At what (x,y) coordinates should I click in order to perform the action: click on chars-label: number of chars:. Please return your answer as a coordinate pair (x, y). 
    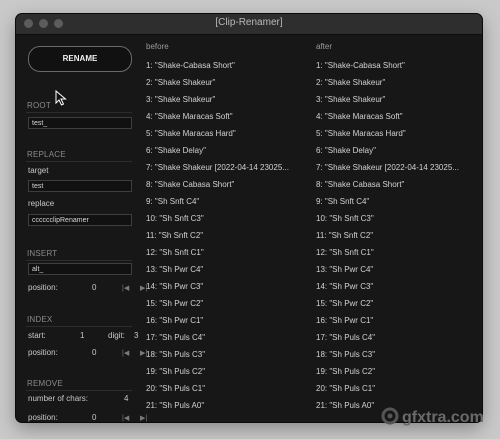
    Looking at the image, I should click on (58, 398).